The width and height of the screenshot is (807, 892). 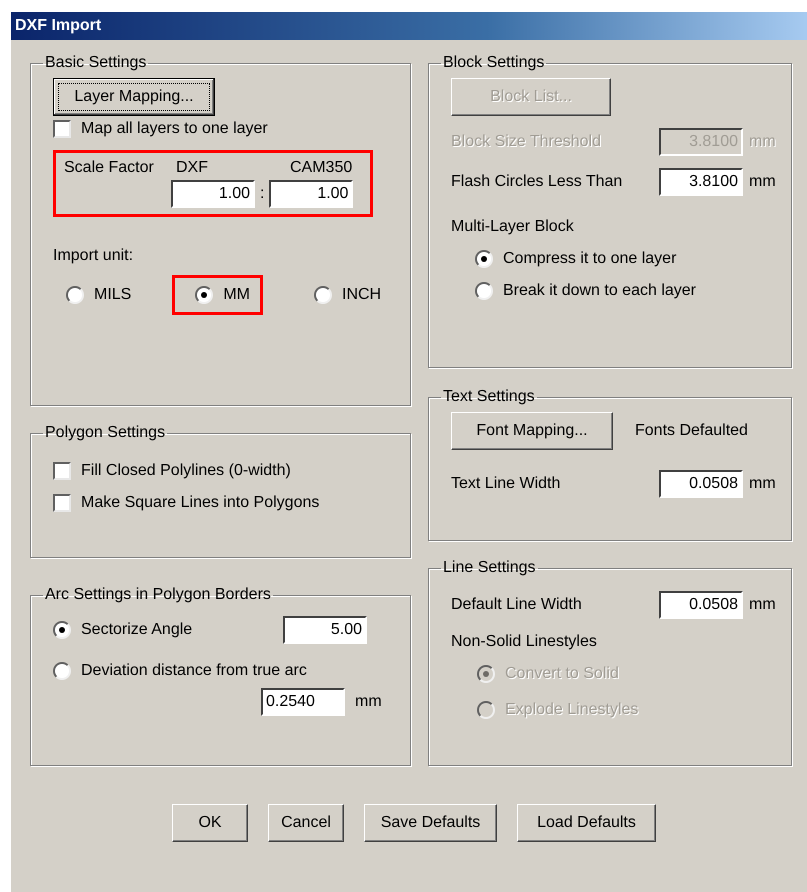 I want to click on status-text: Fonts Defaulted, so click(x=691, y=431).